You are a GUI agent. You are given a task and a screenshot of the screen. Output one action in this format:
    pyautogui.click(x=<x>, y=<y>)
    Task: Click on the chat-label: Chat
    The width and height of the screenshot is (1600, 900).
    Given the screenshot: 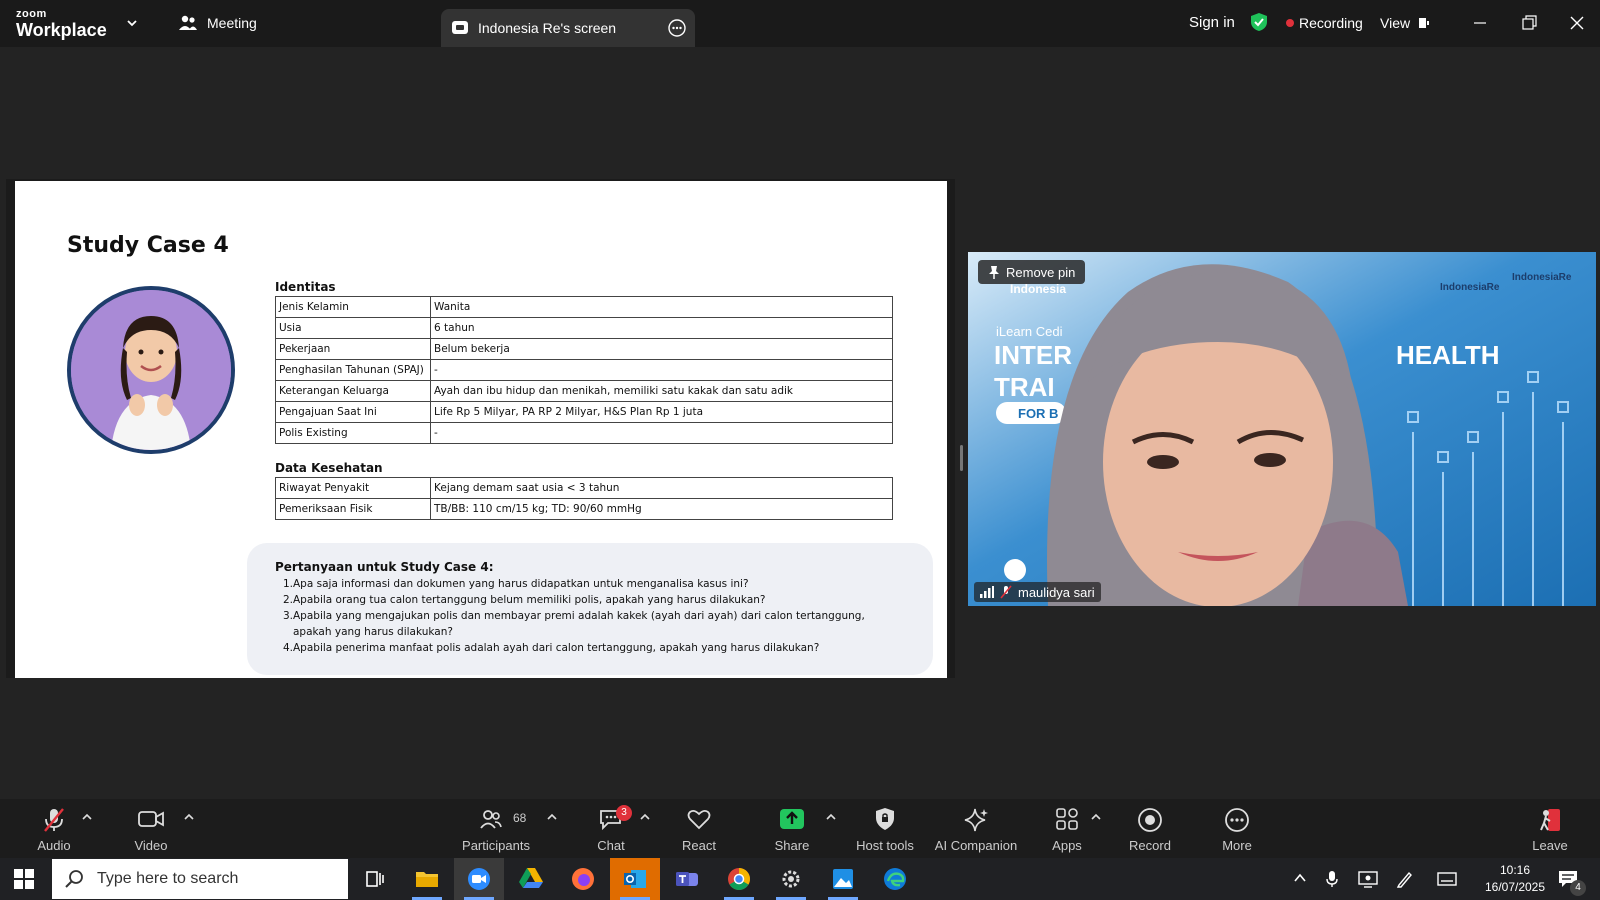 What is the action you would take?
    pyautogui.click(x=611, y=845)
    